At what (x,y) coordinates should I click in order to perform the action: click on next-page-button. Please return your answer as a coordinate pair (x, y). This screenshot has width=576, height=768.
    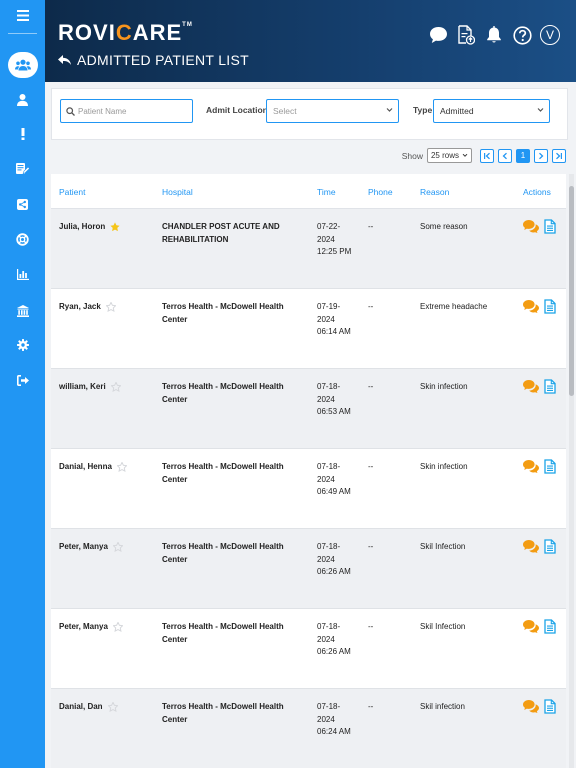
    Looking at the image, I should click on (541, 155).